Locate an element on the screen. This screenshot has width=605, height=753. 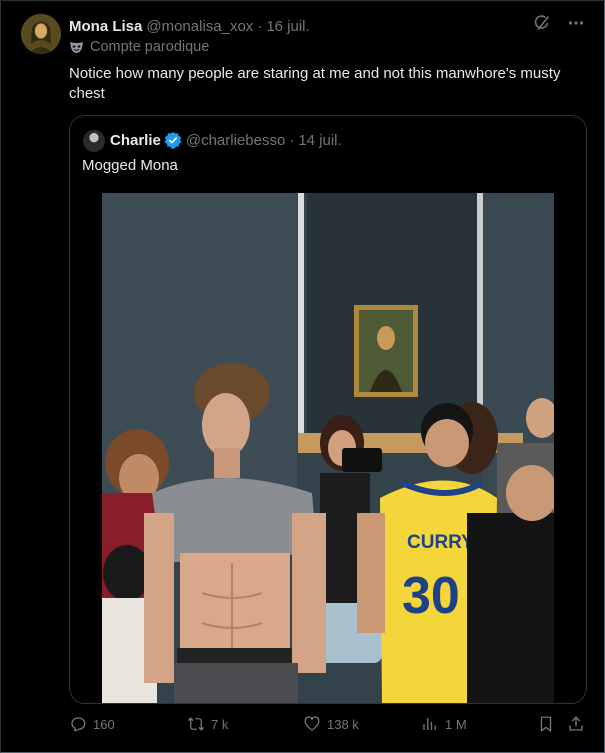
mask-icon is located at coordinates (76, 47).